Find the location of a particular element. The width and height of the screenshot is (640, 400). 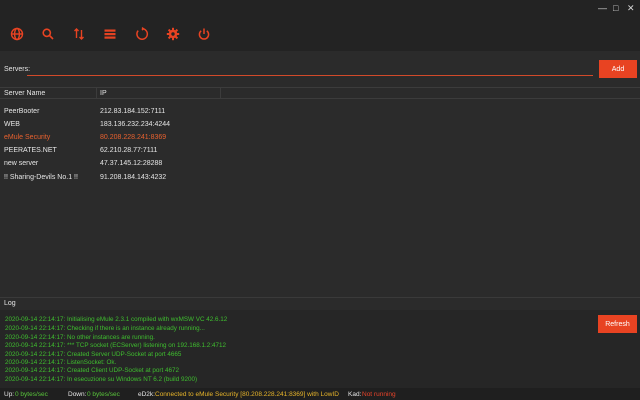

server-name-cell: PeerBooter is located at coordinates (22, 111).